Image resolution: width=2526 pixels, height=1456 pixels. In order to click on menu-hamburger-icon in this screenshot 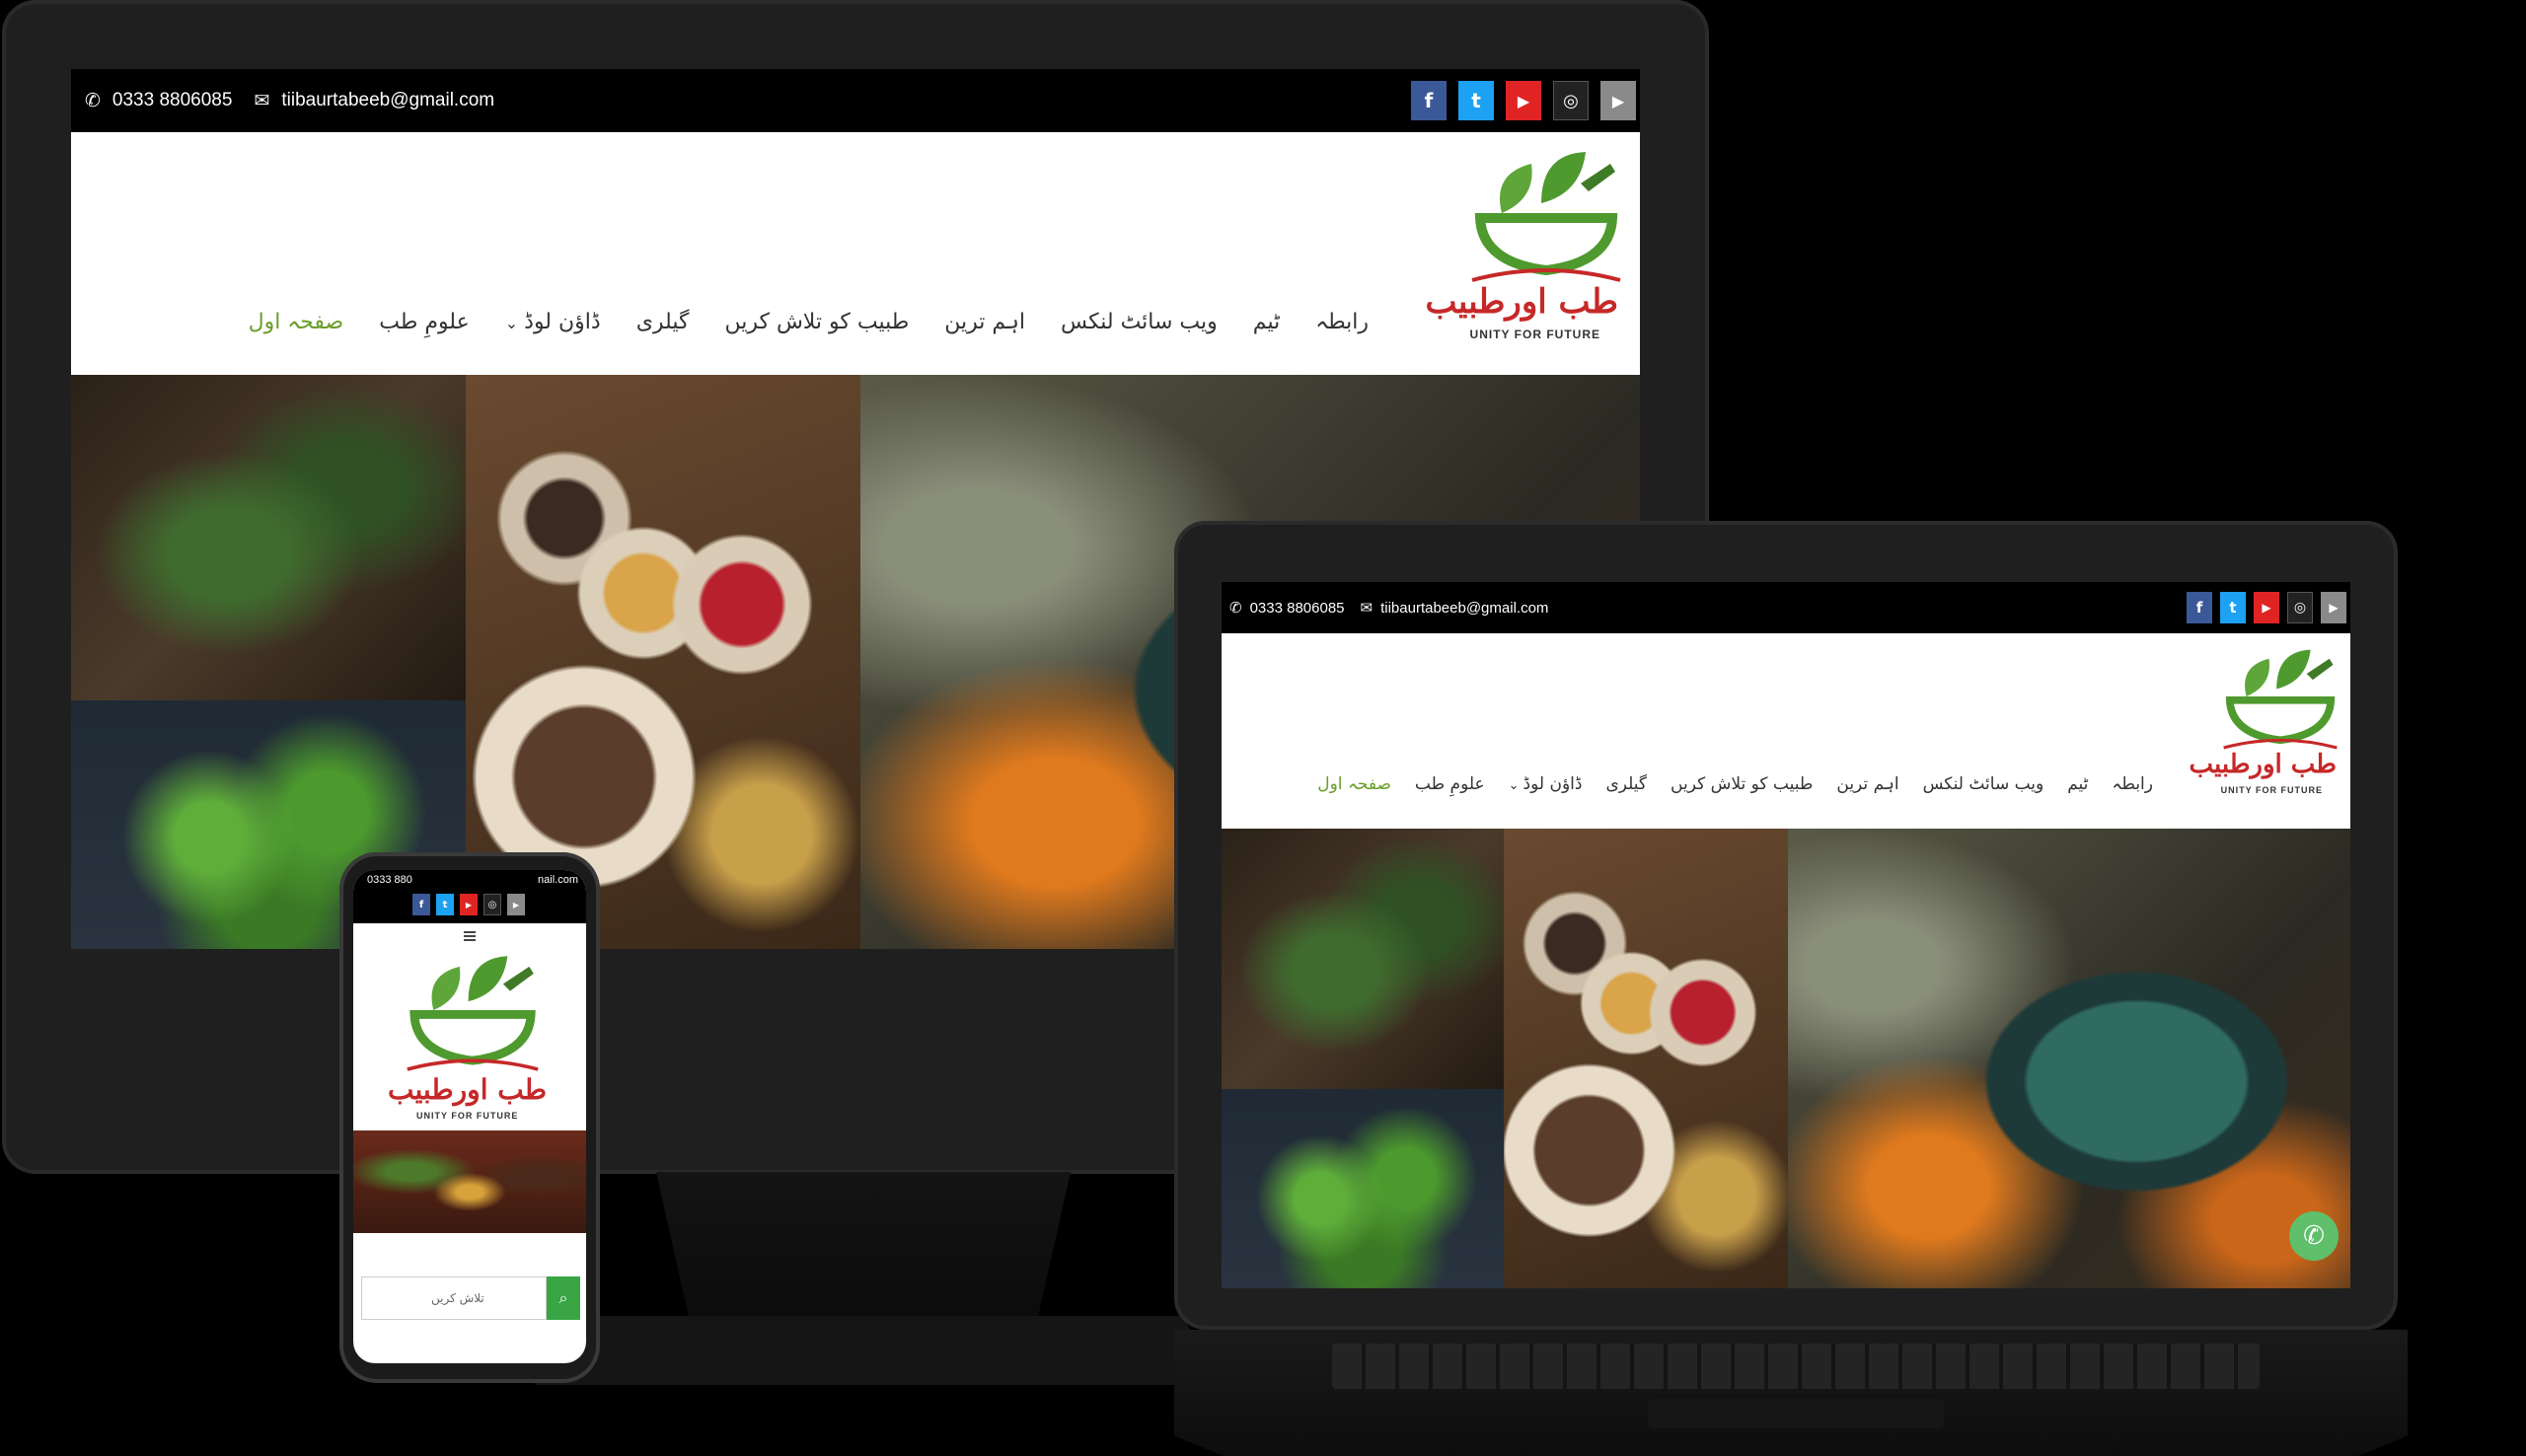, I will do `click(470, 936)`.